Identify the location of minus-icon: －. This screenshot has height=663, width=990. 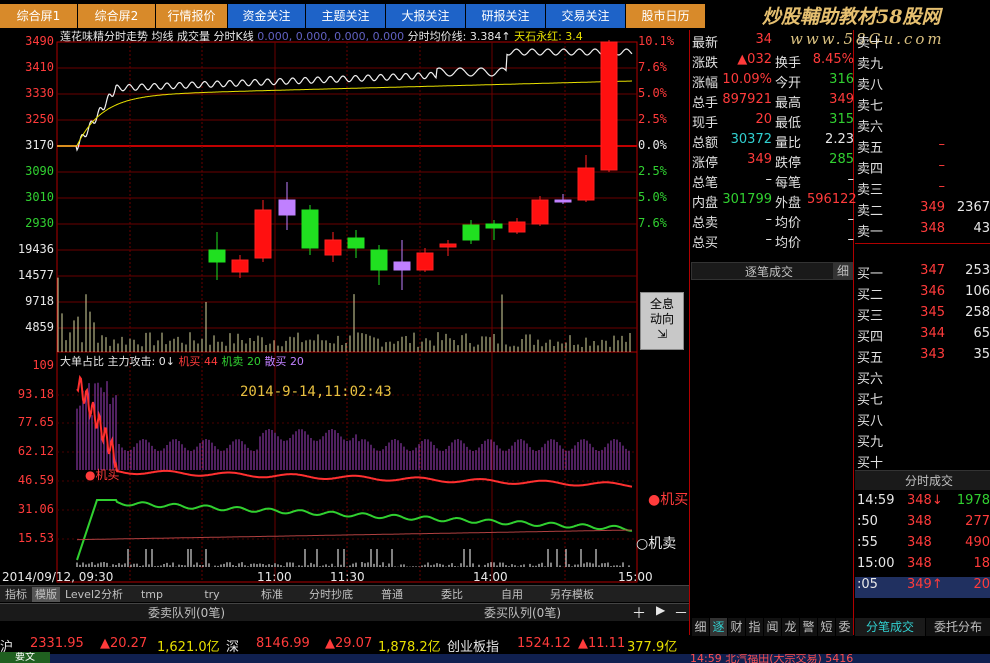
(681, 613).